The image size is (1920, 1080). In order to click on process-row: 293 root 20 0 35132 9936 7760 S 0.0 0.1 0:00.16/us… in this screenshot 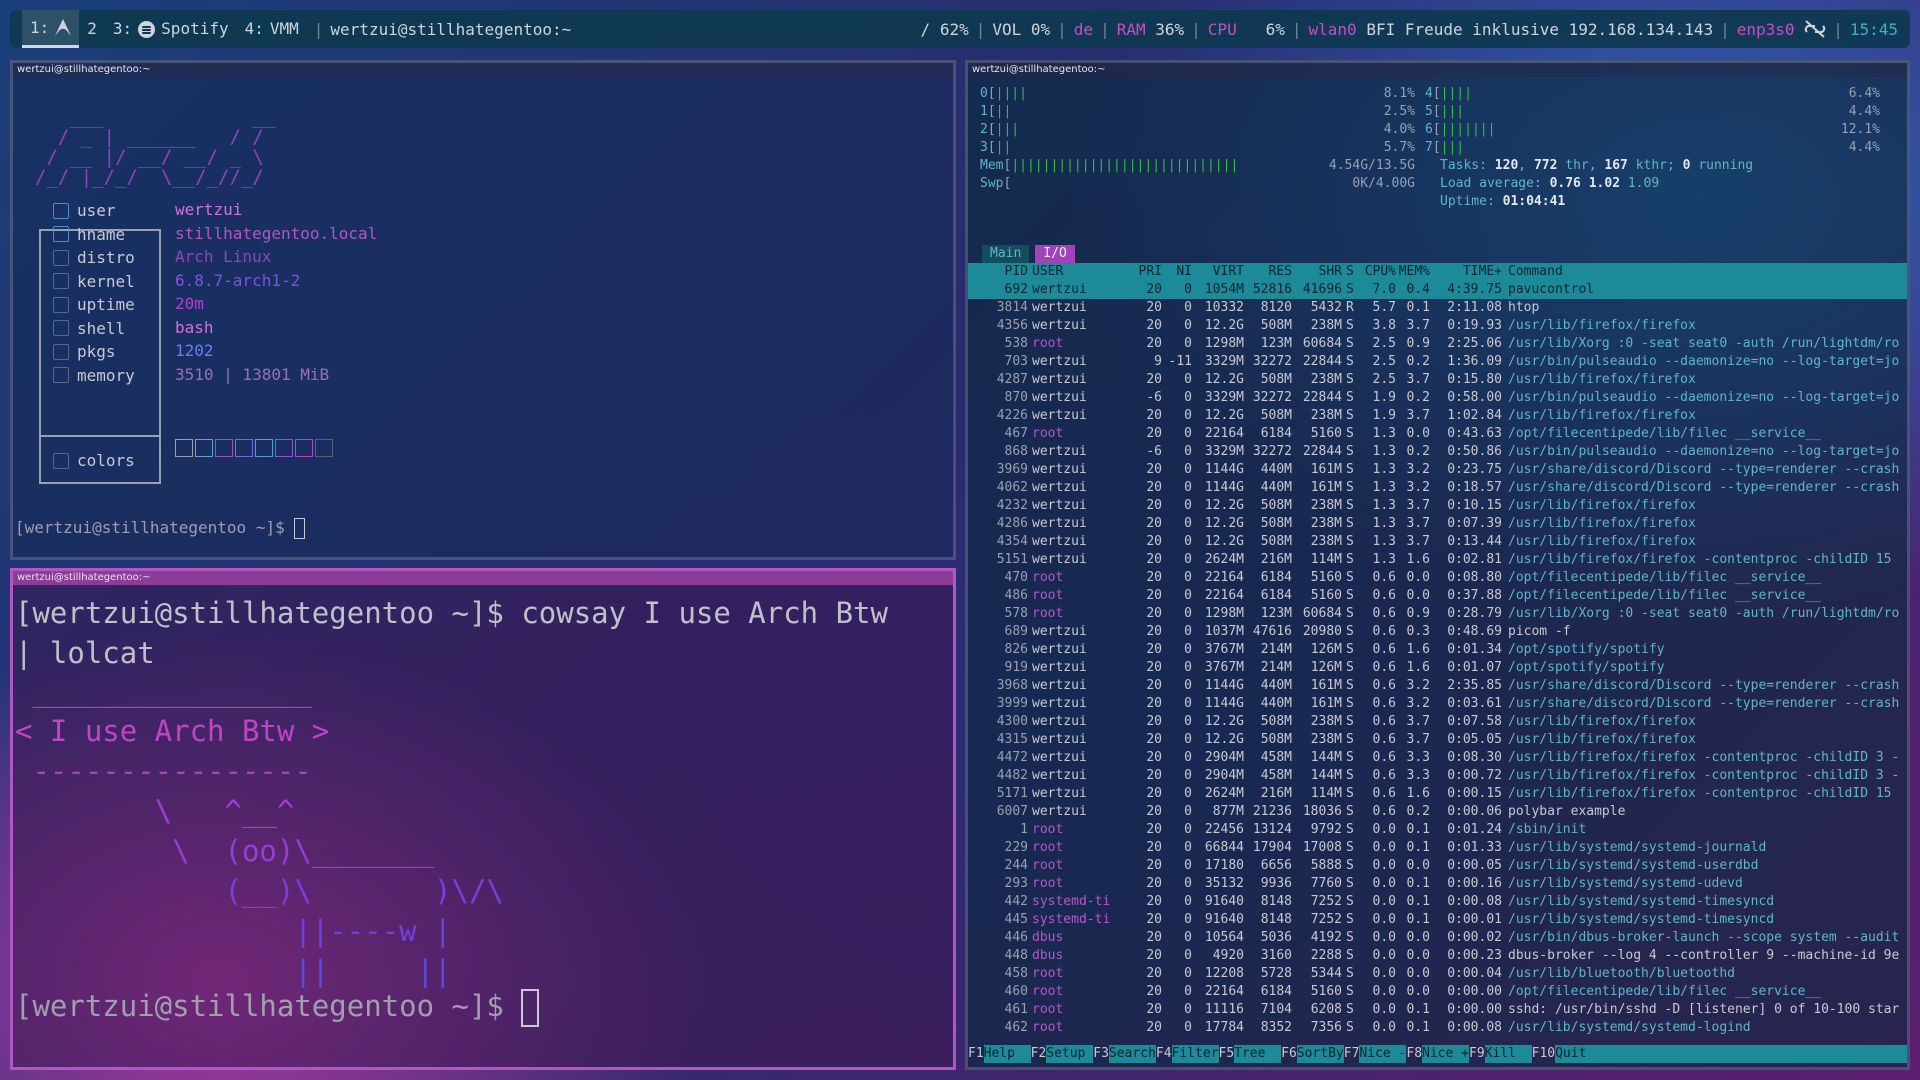, I will do `click(1437, 884)`.